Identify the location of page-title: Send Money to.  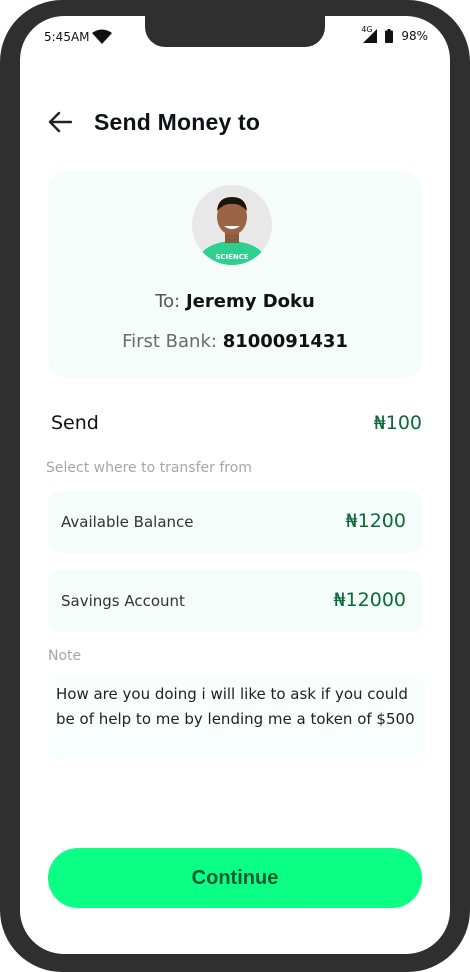
(177, 121).